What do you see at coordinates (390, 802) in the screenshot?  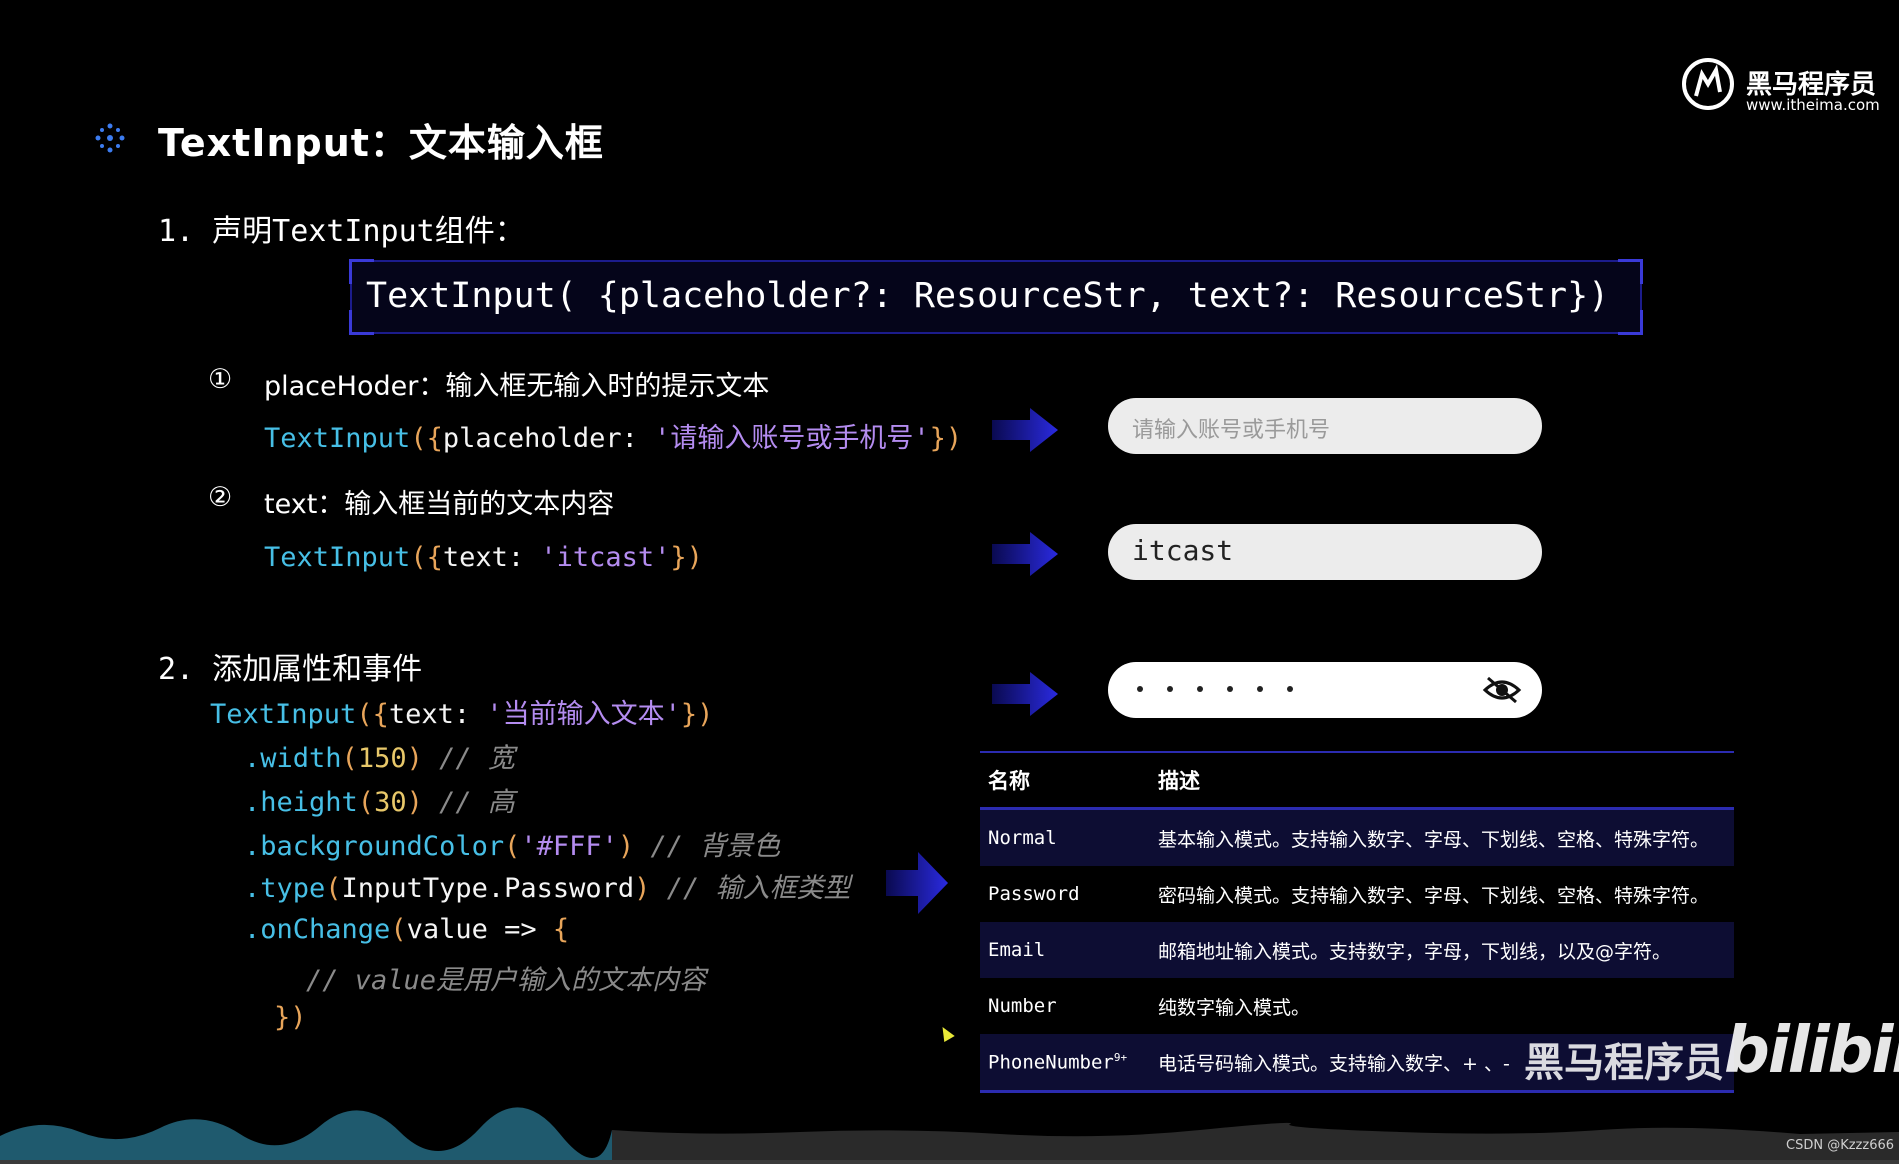 I see `code-number: 30` at bounding box center [390, 802].